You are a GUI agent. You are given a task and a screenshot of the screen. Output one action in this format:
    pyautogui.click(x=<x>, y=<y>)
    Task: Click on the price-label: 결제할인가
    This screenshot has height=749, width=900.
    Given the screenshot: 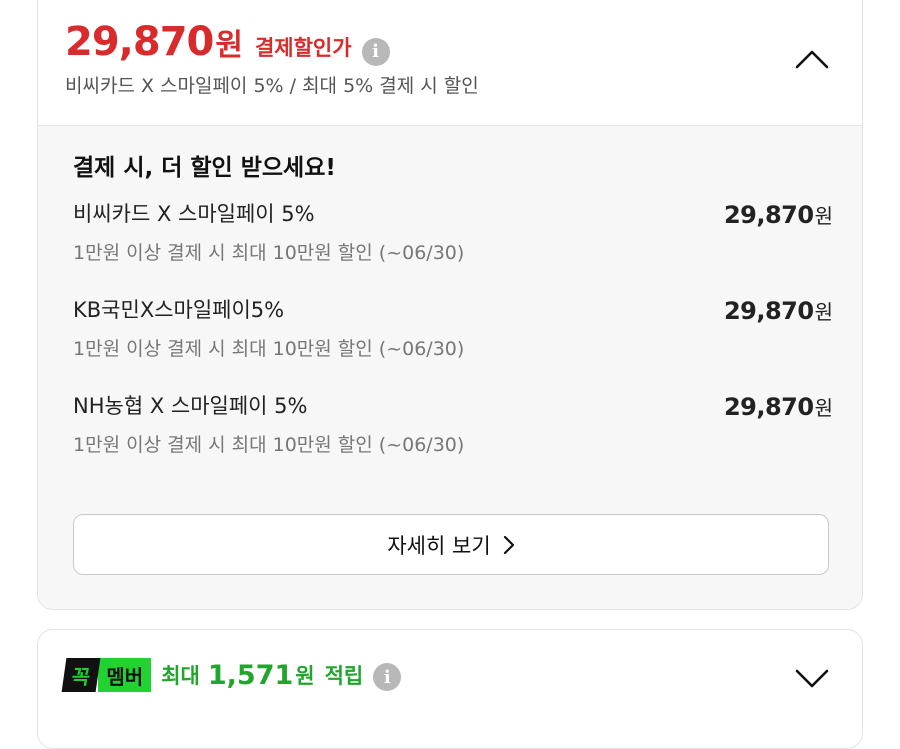 What is the action you would take?
    pyautogui.click(x=303, y=48)
    